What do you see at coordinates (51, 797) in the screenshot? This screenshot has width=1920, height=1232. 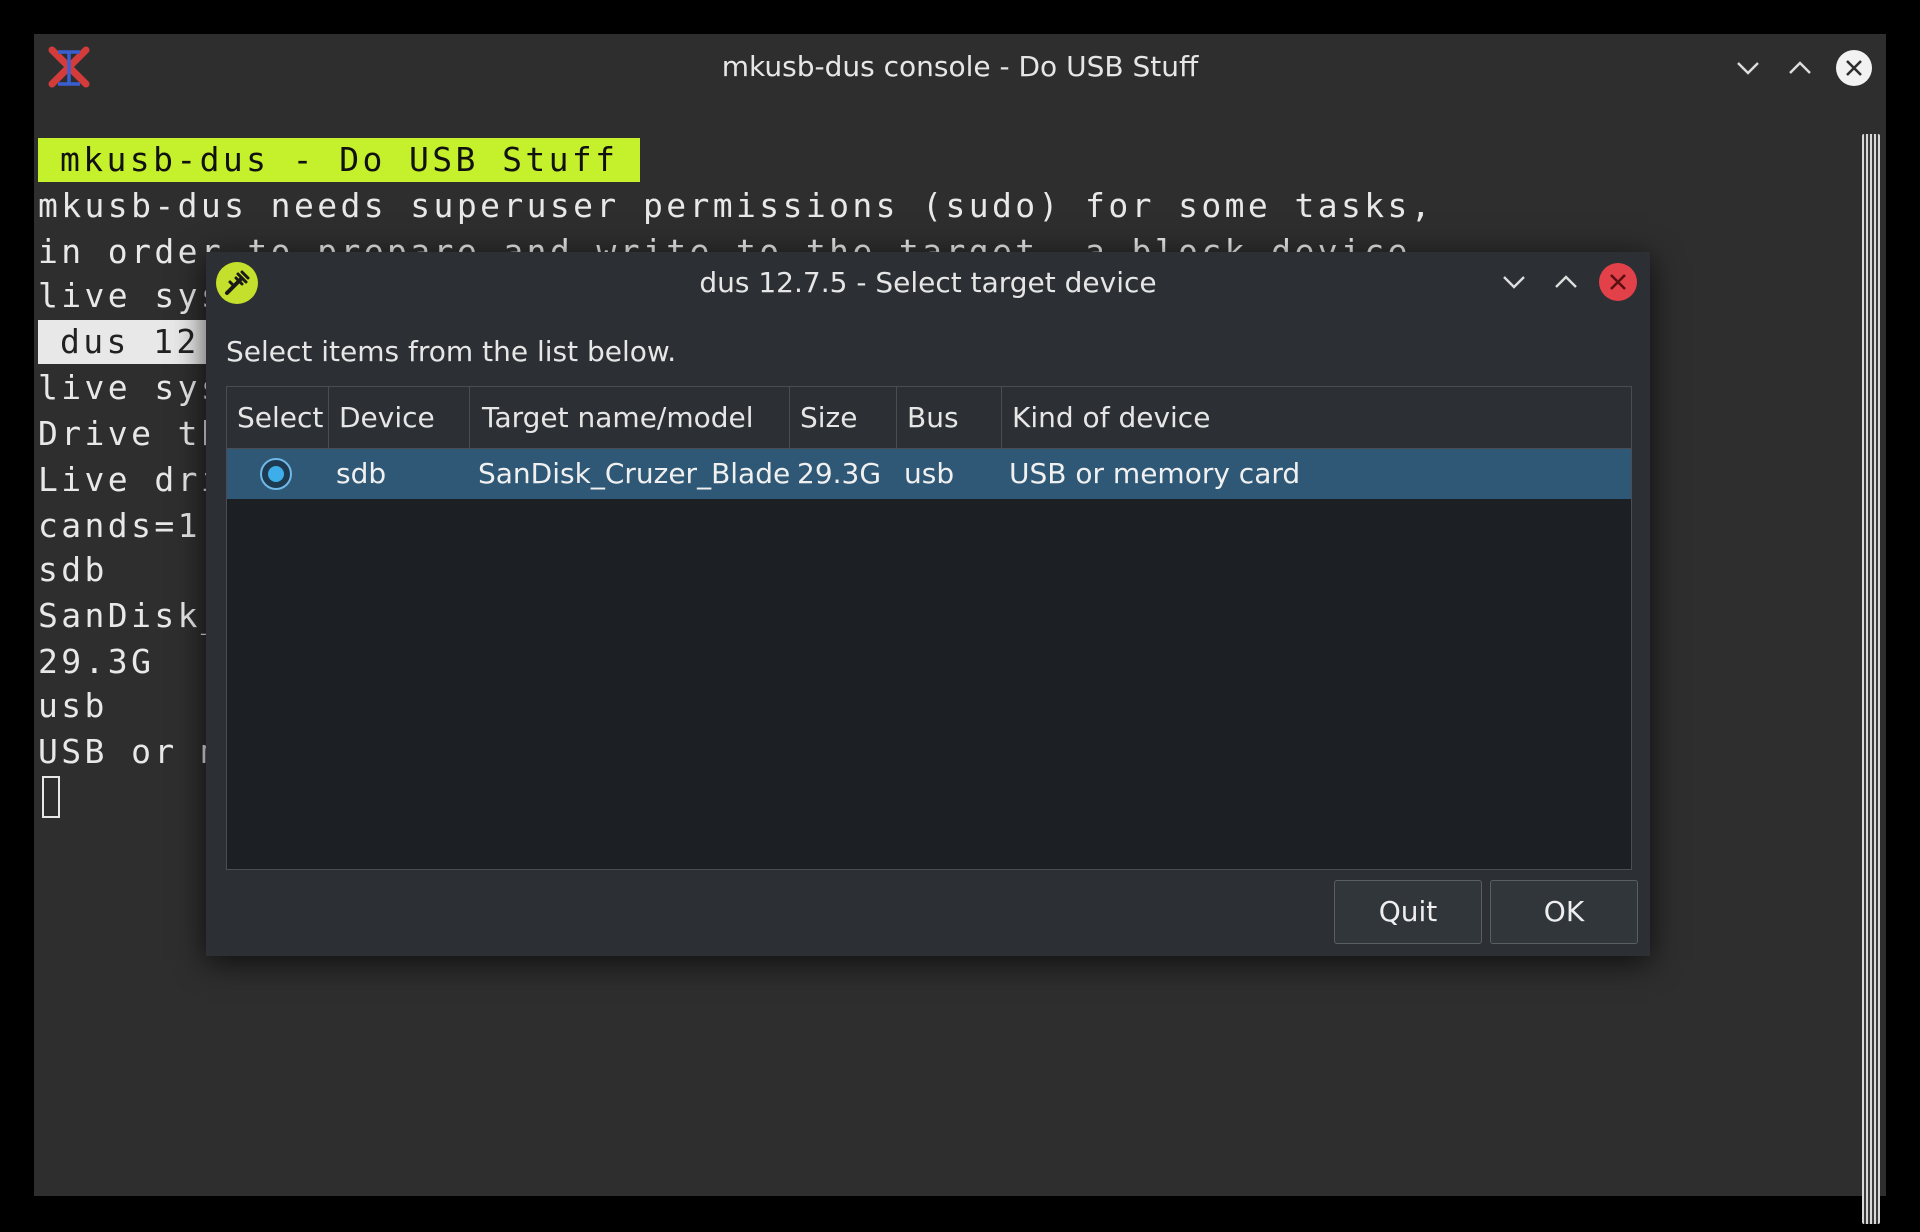 I see `terminal-cursor` at bounding box center [51, 797].